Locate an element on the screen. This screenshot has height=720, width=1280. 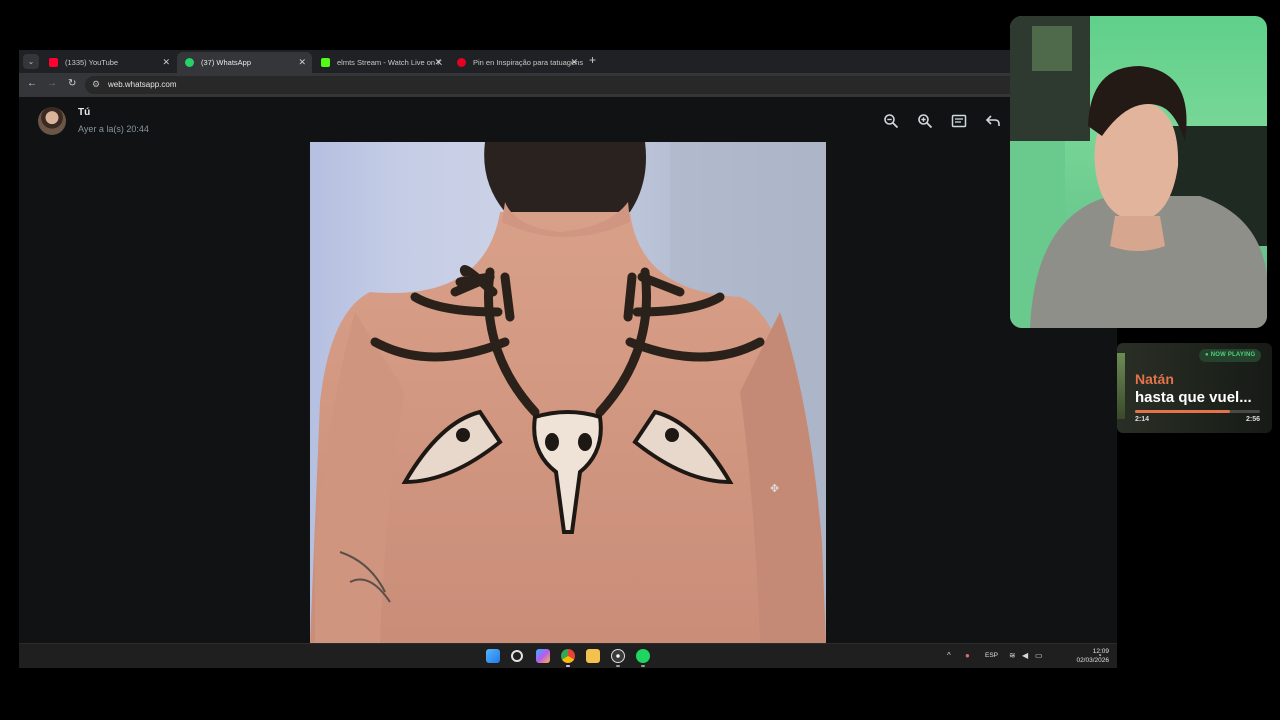
tab-youtube: (1335) YouTube ✕ is located at coordinates (108, 62).